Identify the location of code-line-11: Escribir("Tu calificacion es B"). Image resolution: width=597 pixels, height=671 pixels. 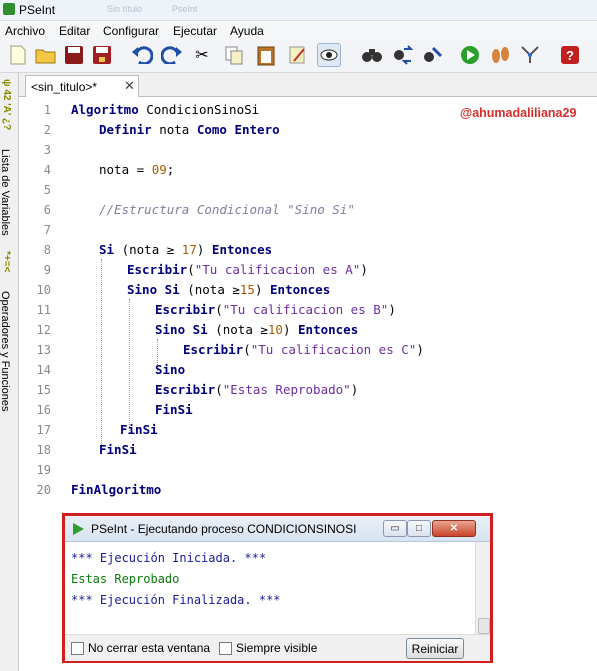
(275, 309).